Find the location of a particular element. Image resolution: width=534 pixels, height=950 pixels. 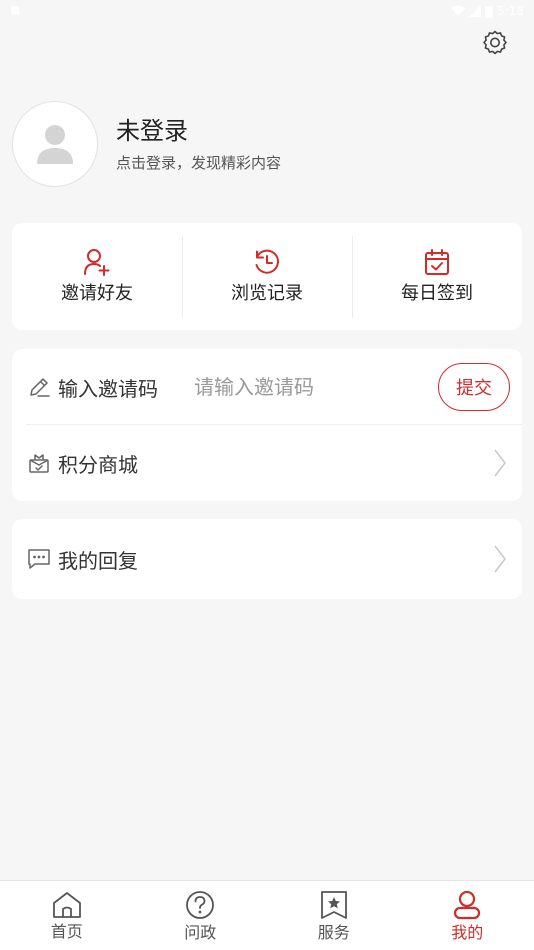

quick-actions-card: 邀请好友 浏览记录 每日签到 is located at coordinates (267, 276).